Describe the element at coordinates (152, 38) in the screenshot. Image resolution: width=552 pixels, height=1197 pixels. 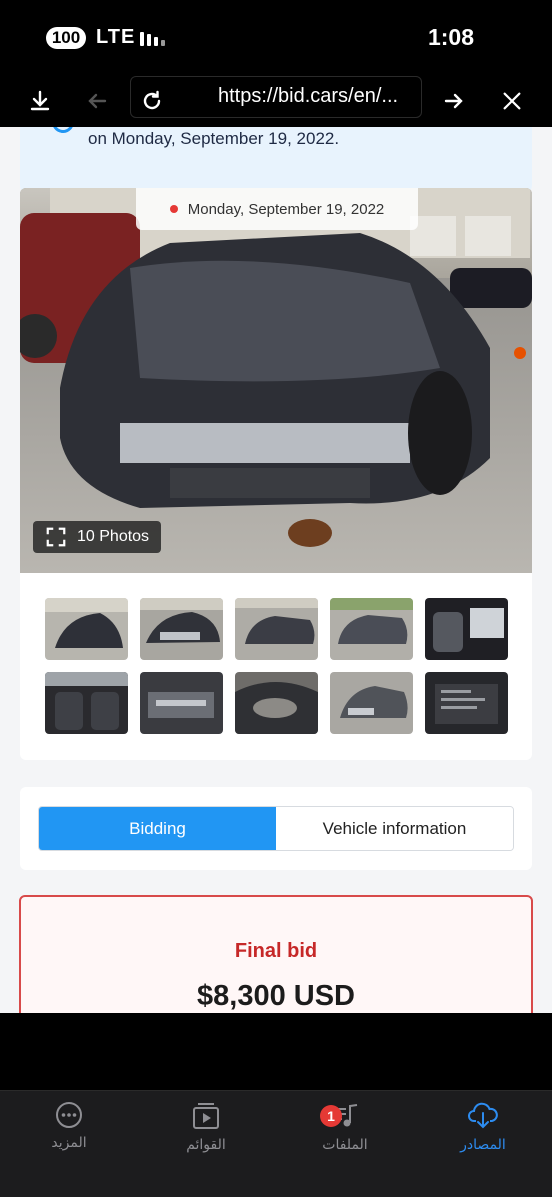
I see `signal-icon` at that location.